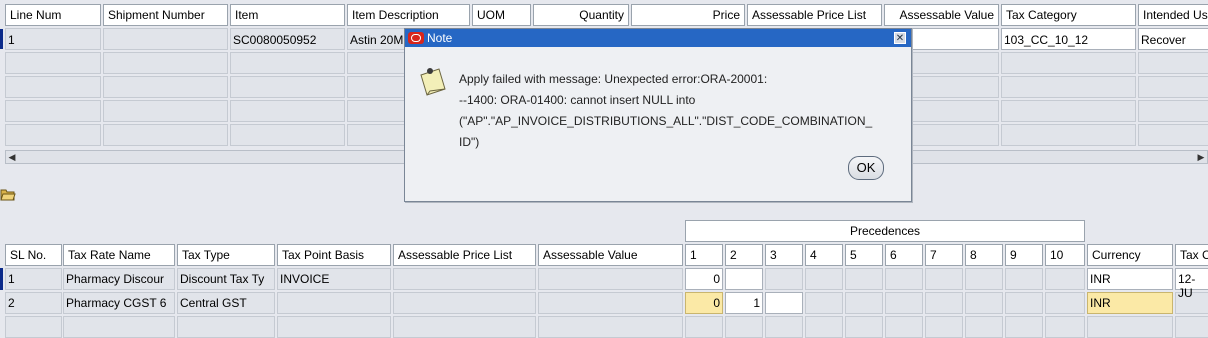  What do you see at coordinates (784, 255) in the screenshot?
I see `col-header-precedence-3: 3` at bounding box center [784, 255].